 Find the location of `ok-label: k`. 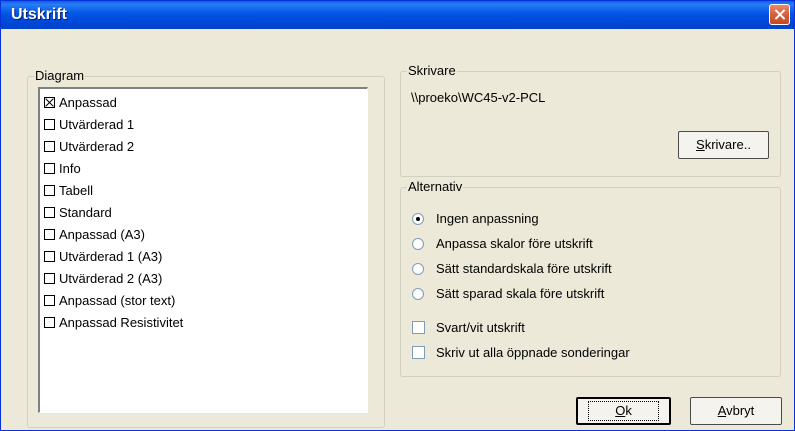

ok-label: k is located at coordinates (628, 410).